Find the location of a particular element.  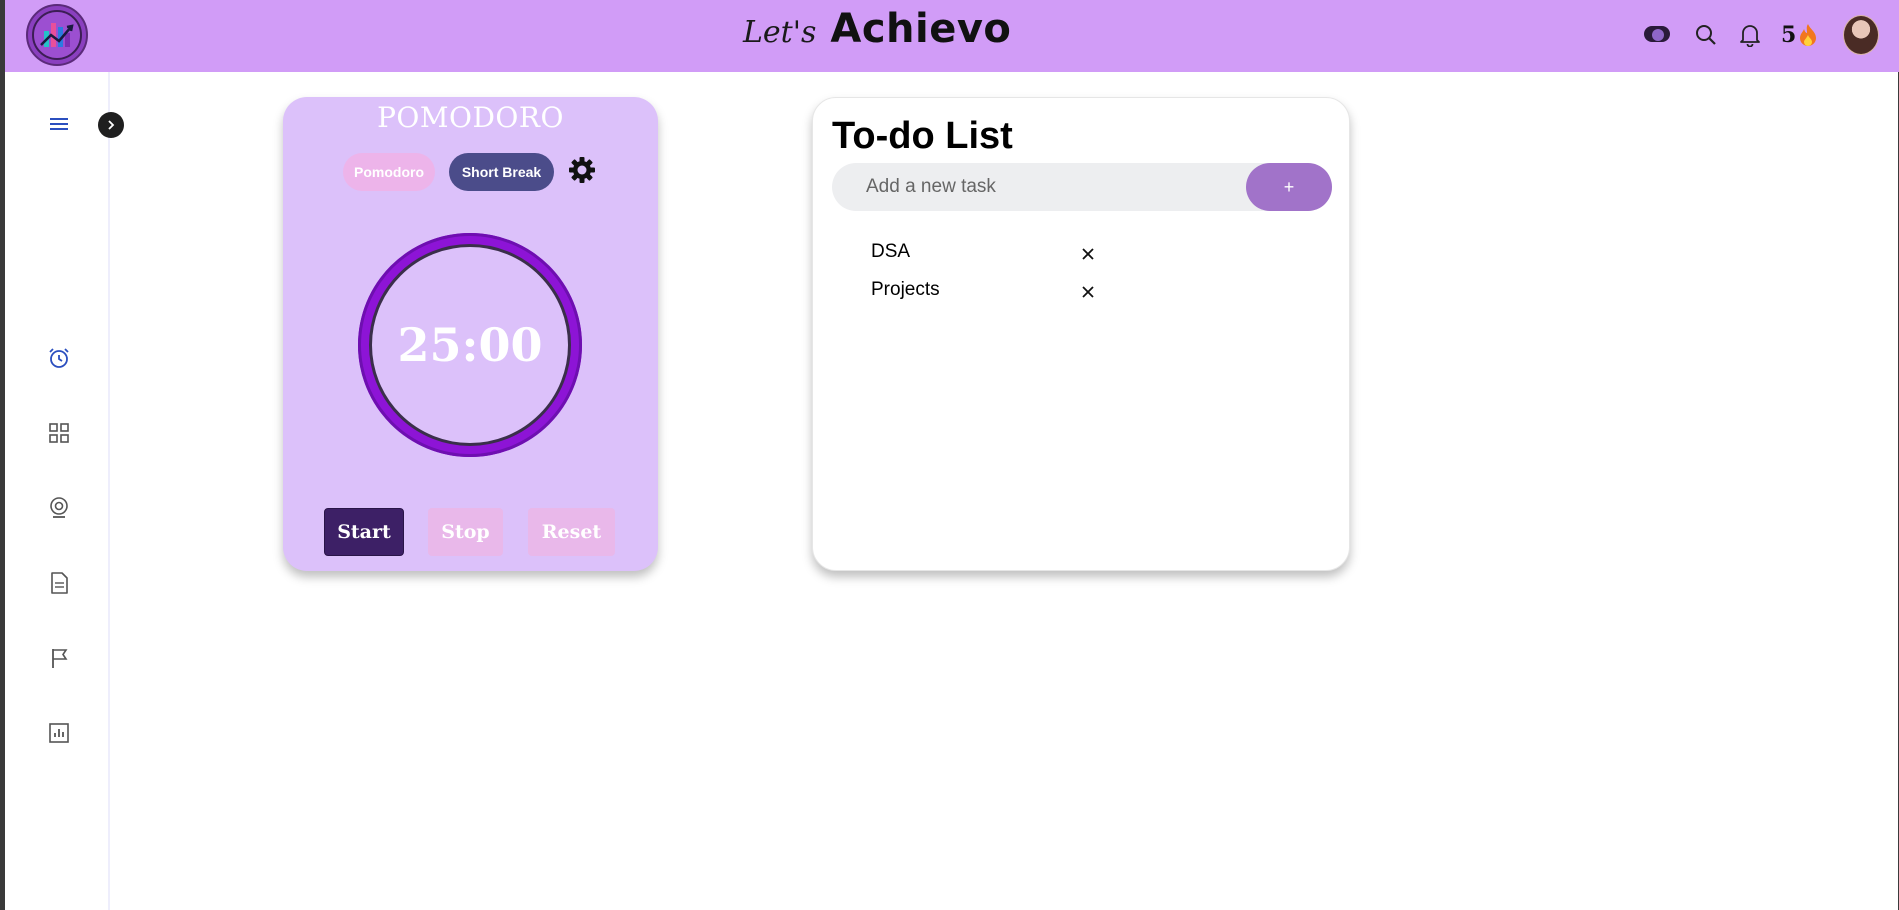

task-input-wrapper: + is located at coordinates (1082, 187).